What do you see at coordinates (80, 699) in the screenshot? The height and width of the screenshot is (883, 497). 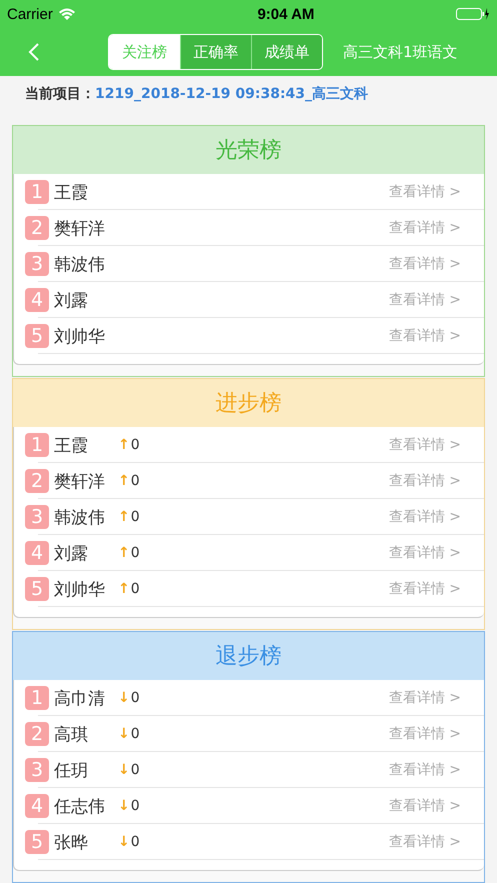 I see `student-name: 高巾清` at bounding box center [80, 699].